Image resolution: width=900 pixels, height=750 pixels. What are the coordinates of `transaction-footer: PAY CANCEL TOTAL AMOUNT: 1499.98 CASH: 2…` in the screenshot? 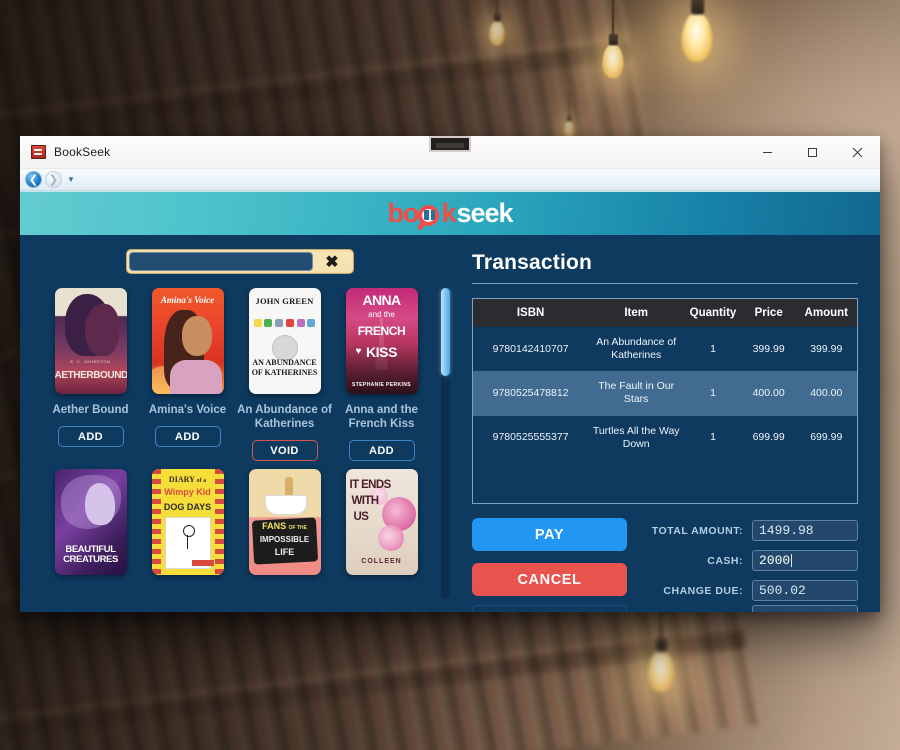 It's located at (665, 559).